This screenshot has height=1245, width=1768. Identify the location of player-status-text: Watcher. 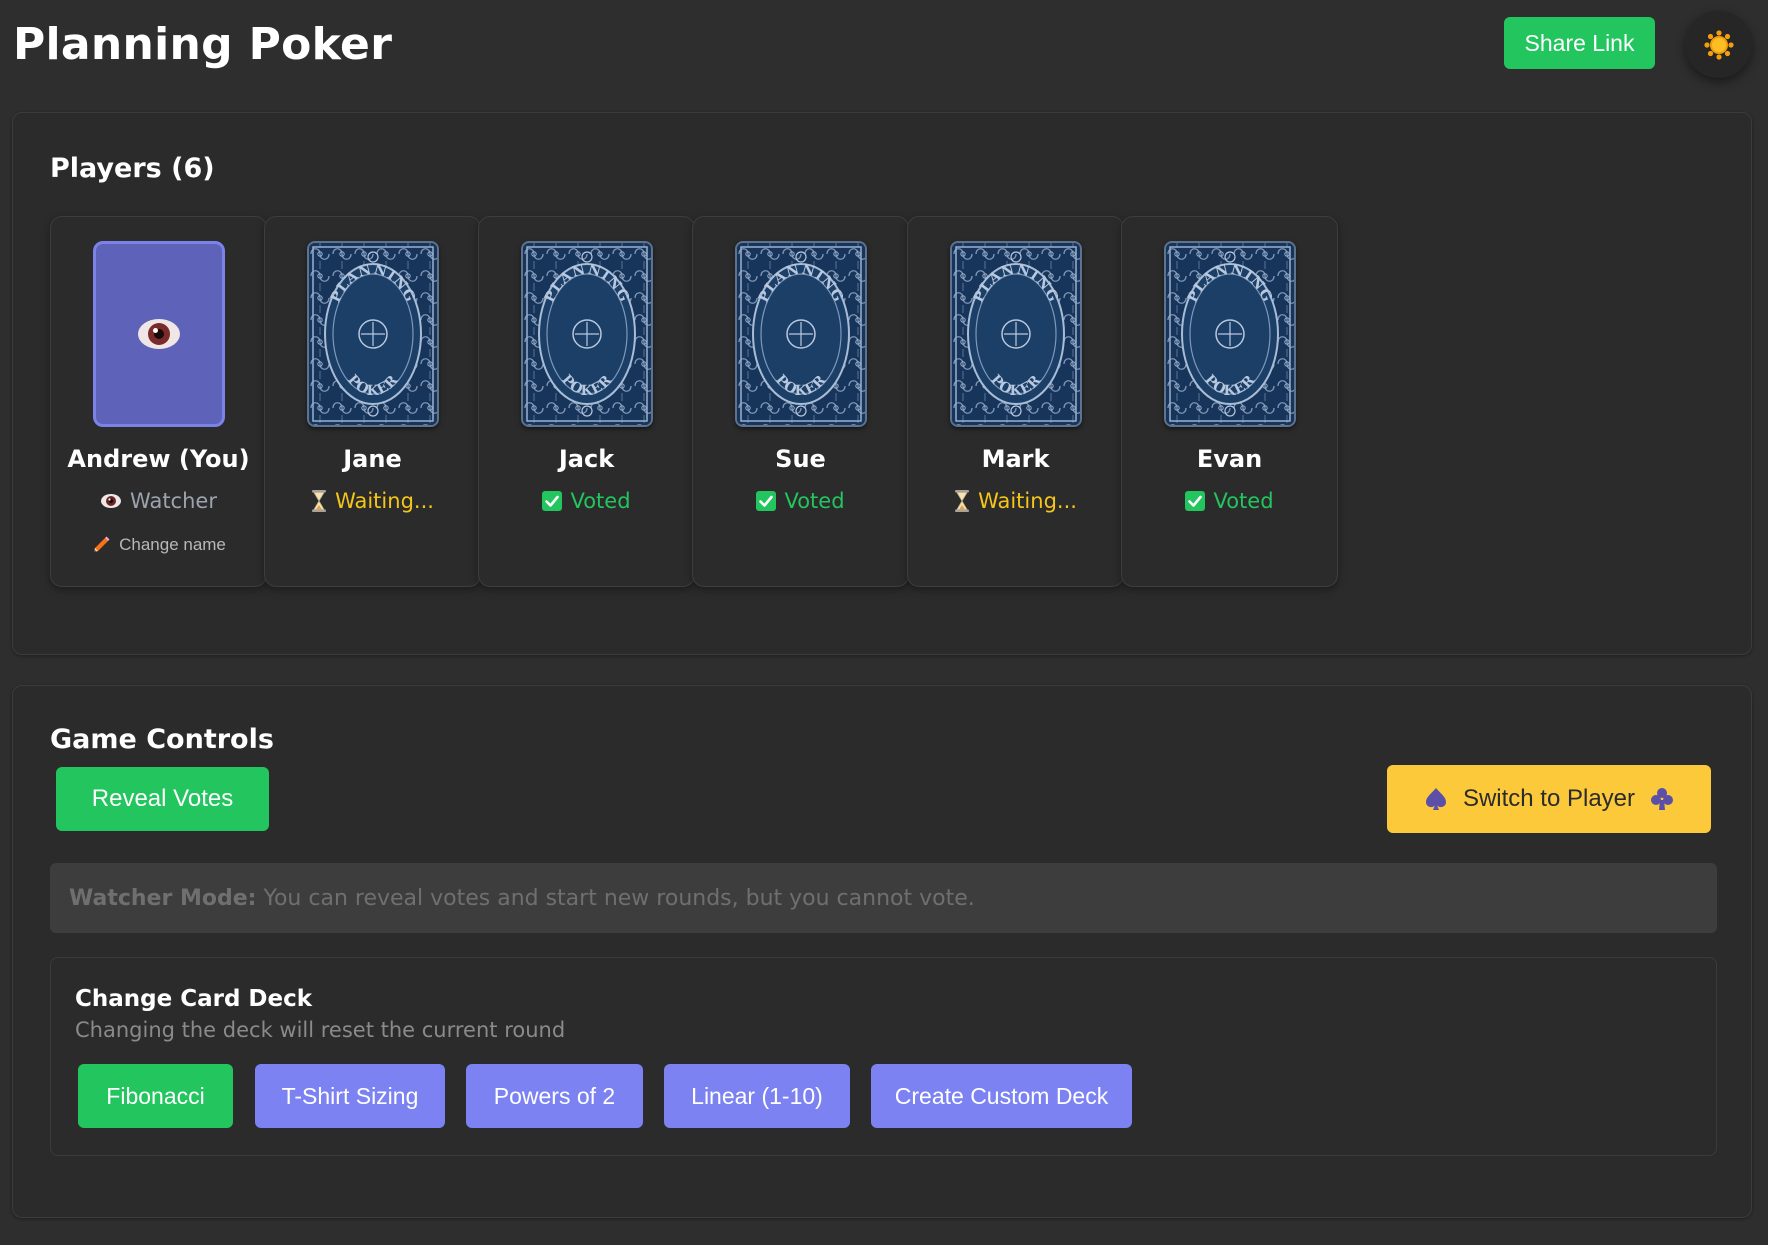
(173, 501).